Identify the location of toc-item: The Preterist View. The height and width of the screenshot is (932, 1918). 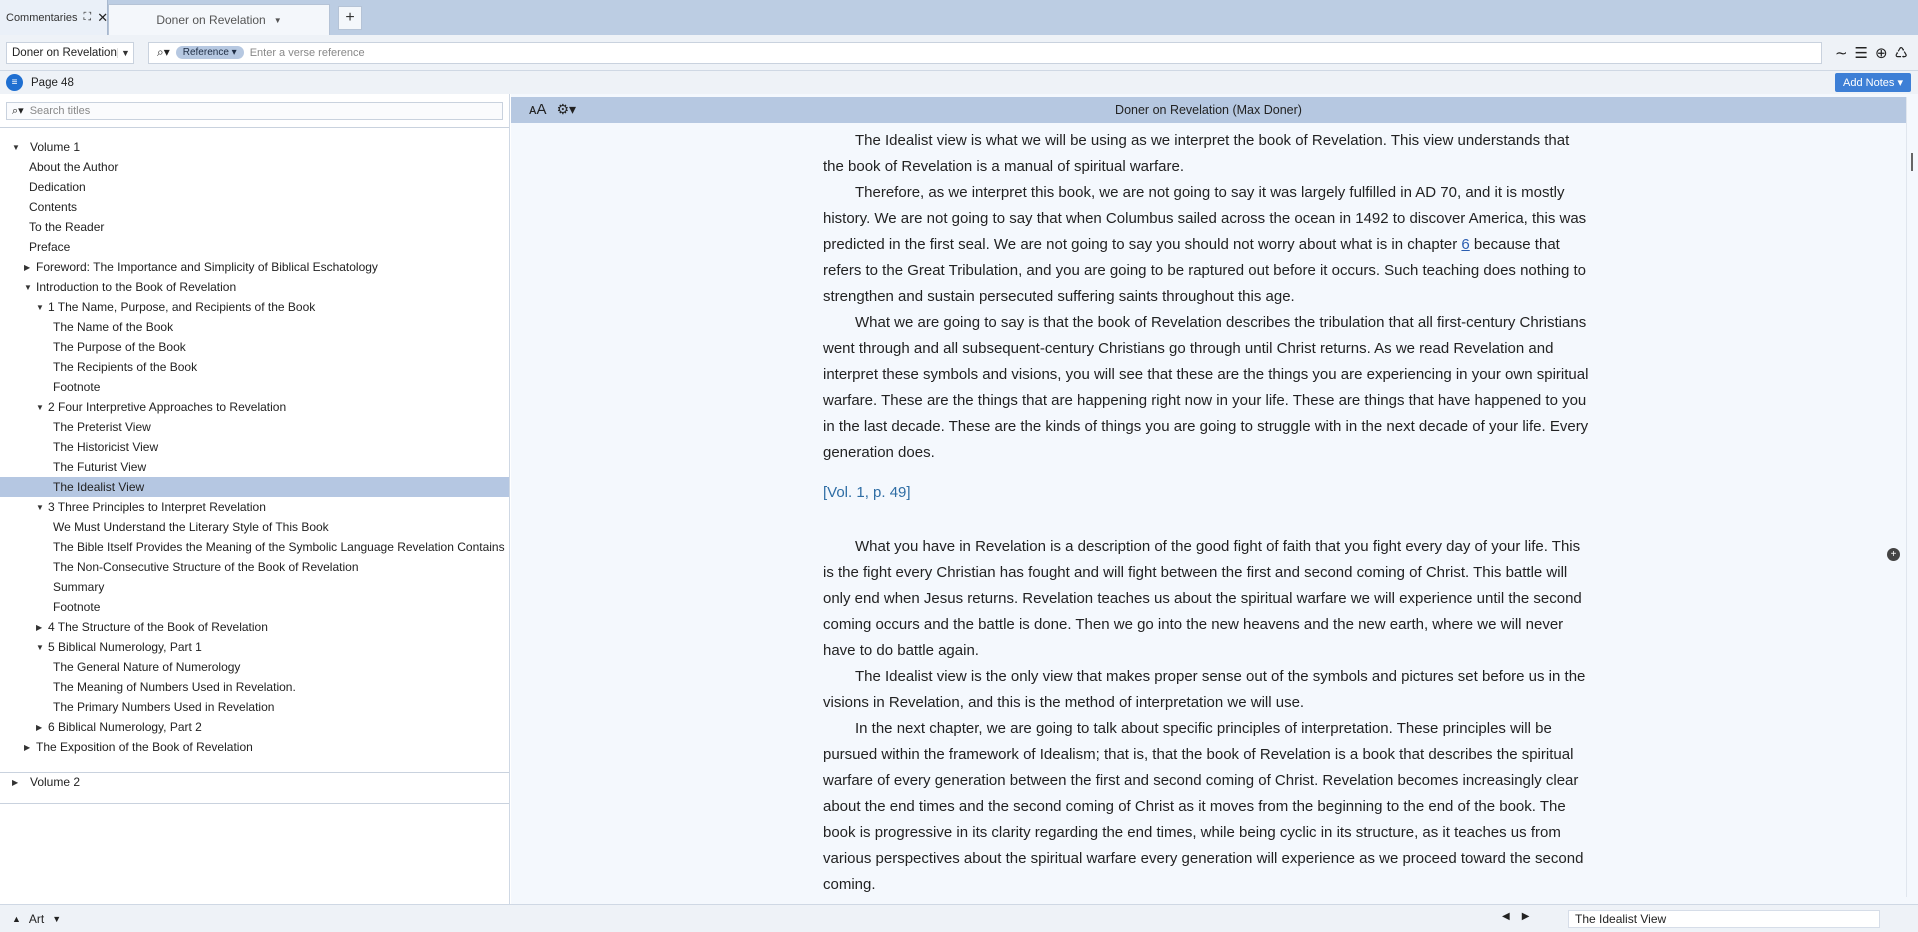
(254, 427).